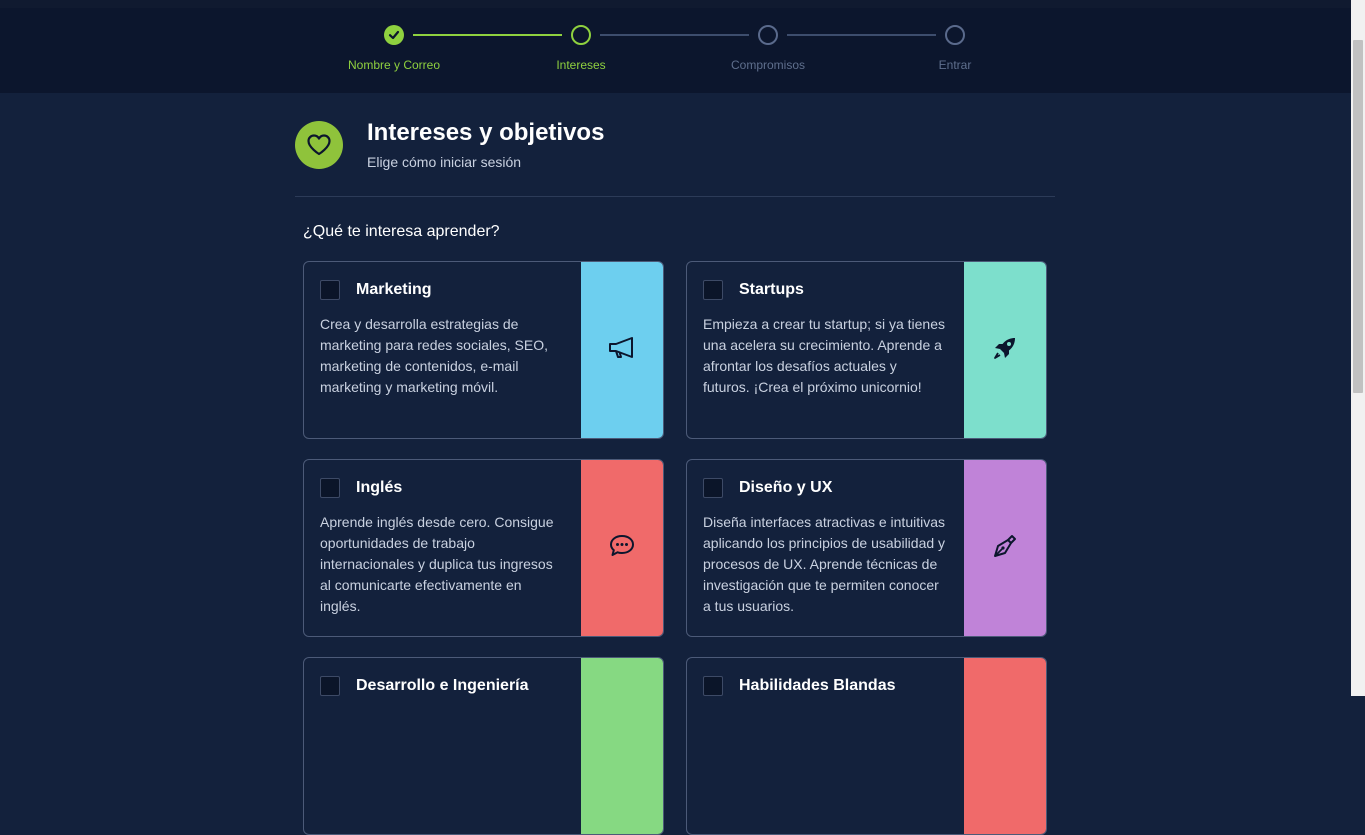  Describe the element at coordinates (330, 290) in the screenshot. I see `checkbox-marketing` at that location.